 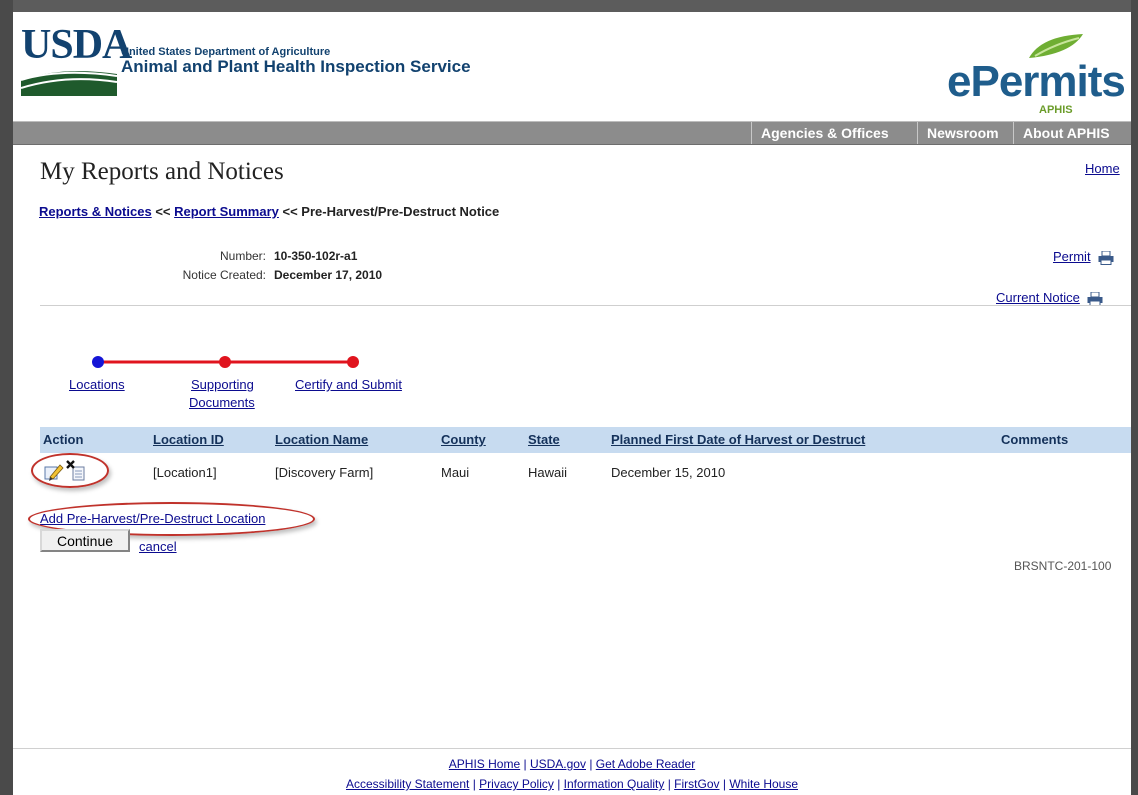 What do you see at coordinates (324, 472) in the screenshot?
I see `cell-location-name: [Discovery Farm]` at bounding box center [324, 472].